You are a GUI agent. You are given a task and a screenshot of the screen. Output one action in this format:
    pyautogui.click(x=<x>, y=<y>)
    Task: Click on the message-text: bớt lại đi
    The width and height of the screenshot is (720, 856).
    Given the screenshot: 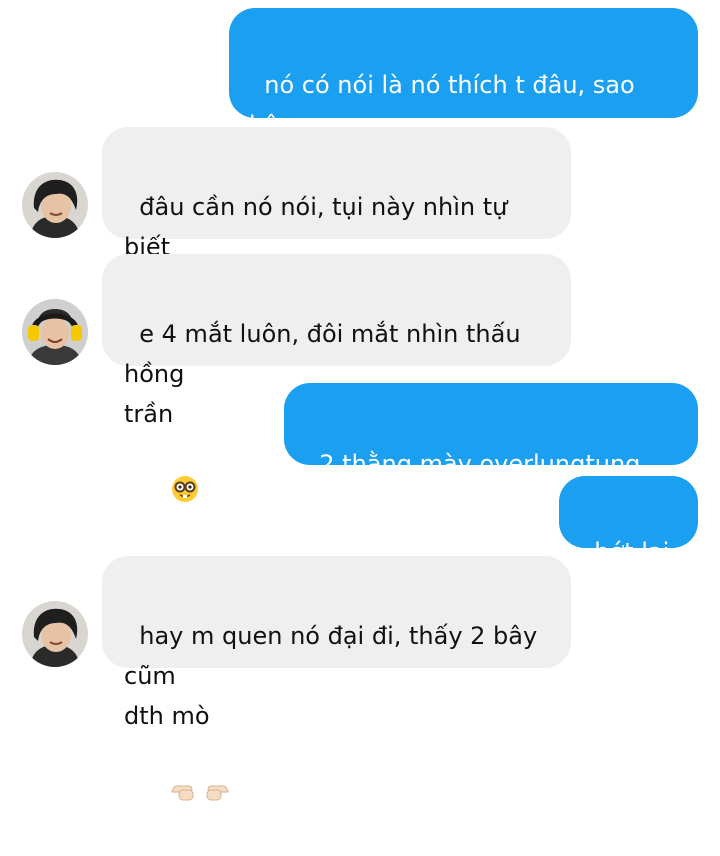 What is the action you would take?
    pyautogui.click(x=628, y=572)
    